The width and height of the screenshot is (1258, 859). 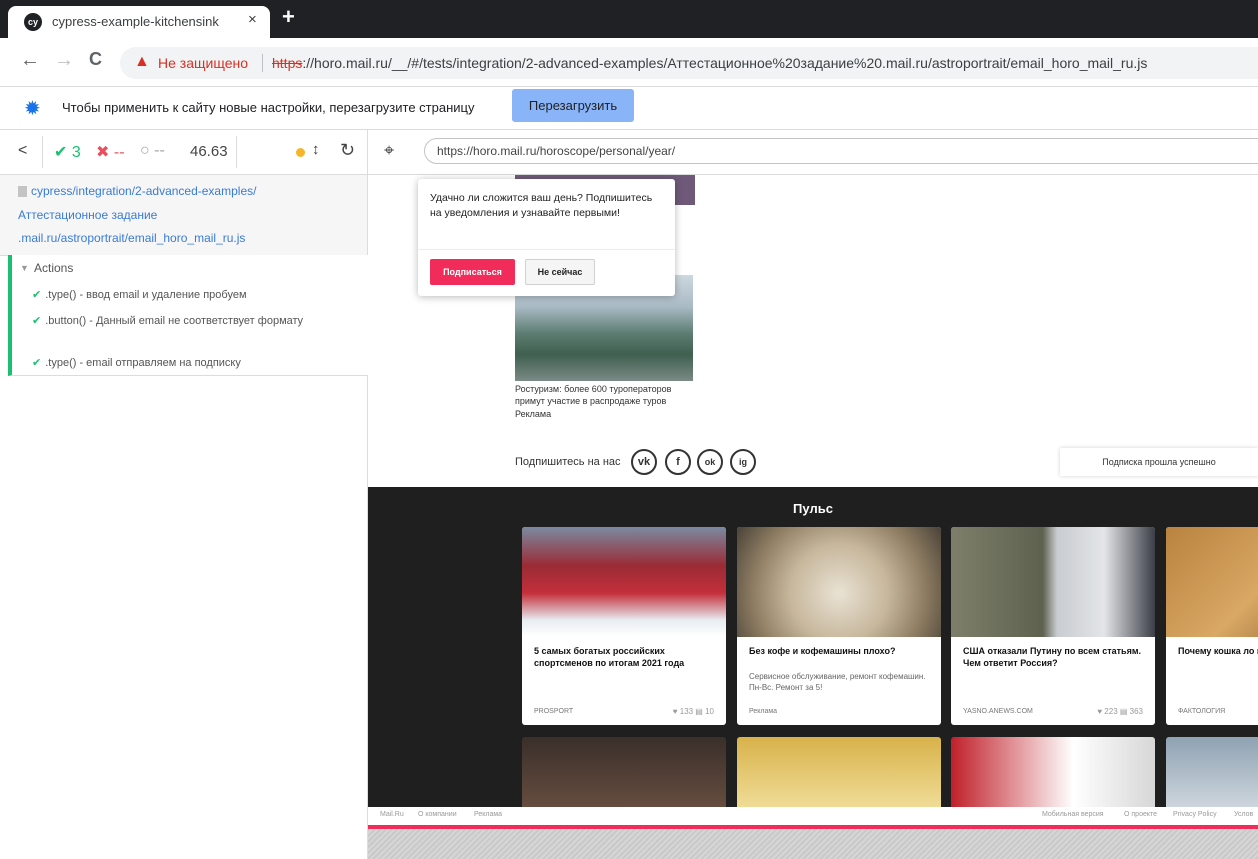 What do you see at coordinates (813, 508) in the screenshot?
I see `pulse-title: Пульс` at bounding box center [813, 508].